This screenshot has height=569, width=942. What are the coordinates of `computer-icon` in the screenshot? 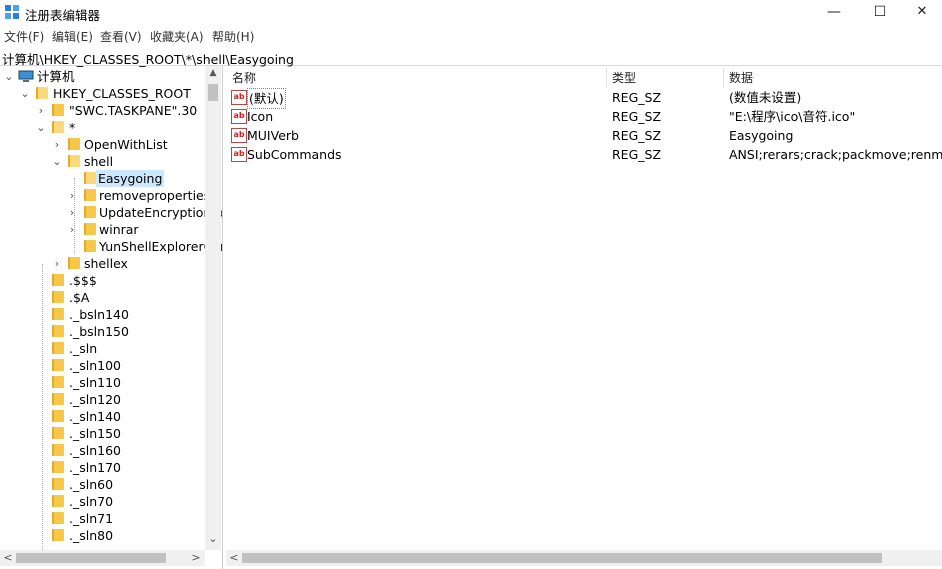 It's located at (26, 76).